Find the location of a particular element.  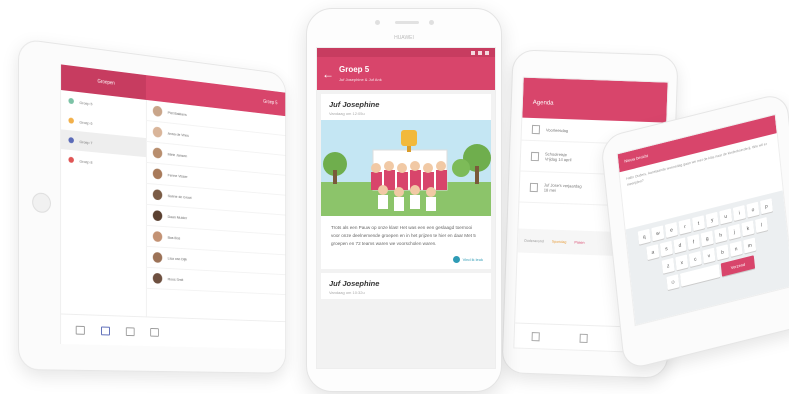

keyboard-key: i is located at coordinates (739, 213).